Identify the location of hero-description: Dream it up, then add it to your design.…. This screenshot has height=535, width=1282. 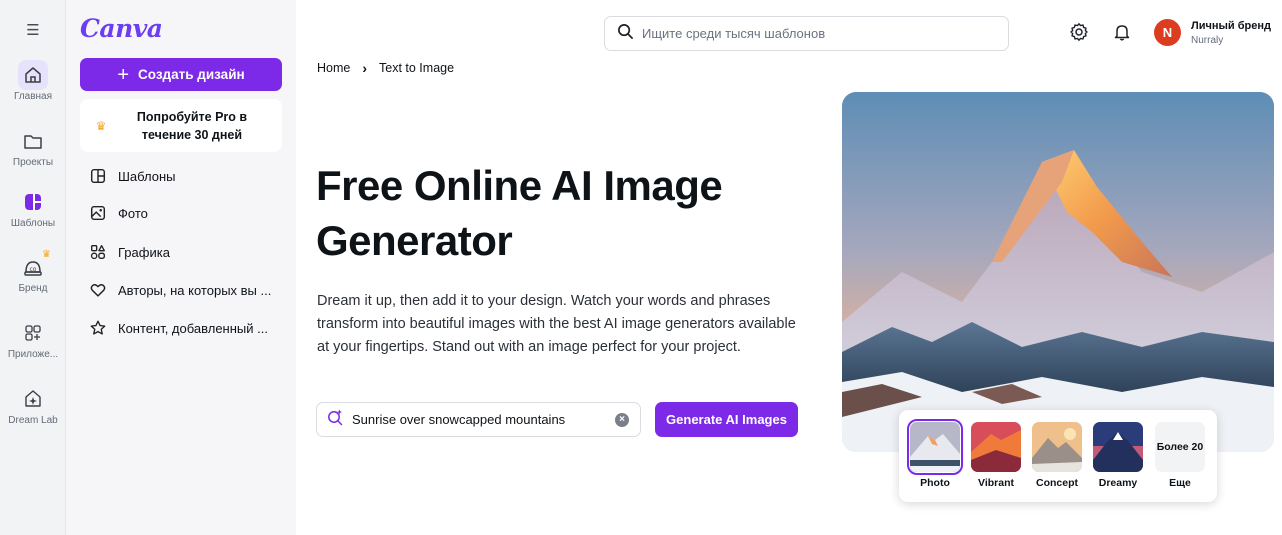
(556, 324).